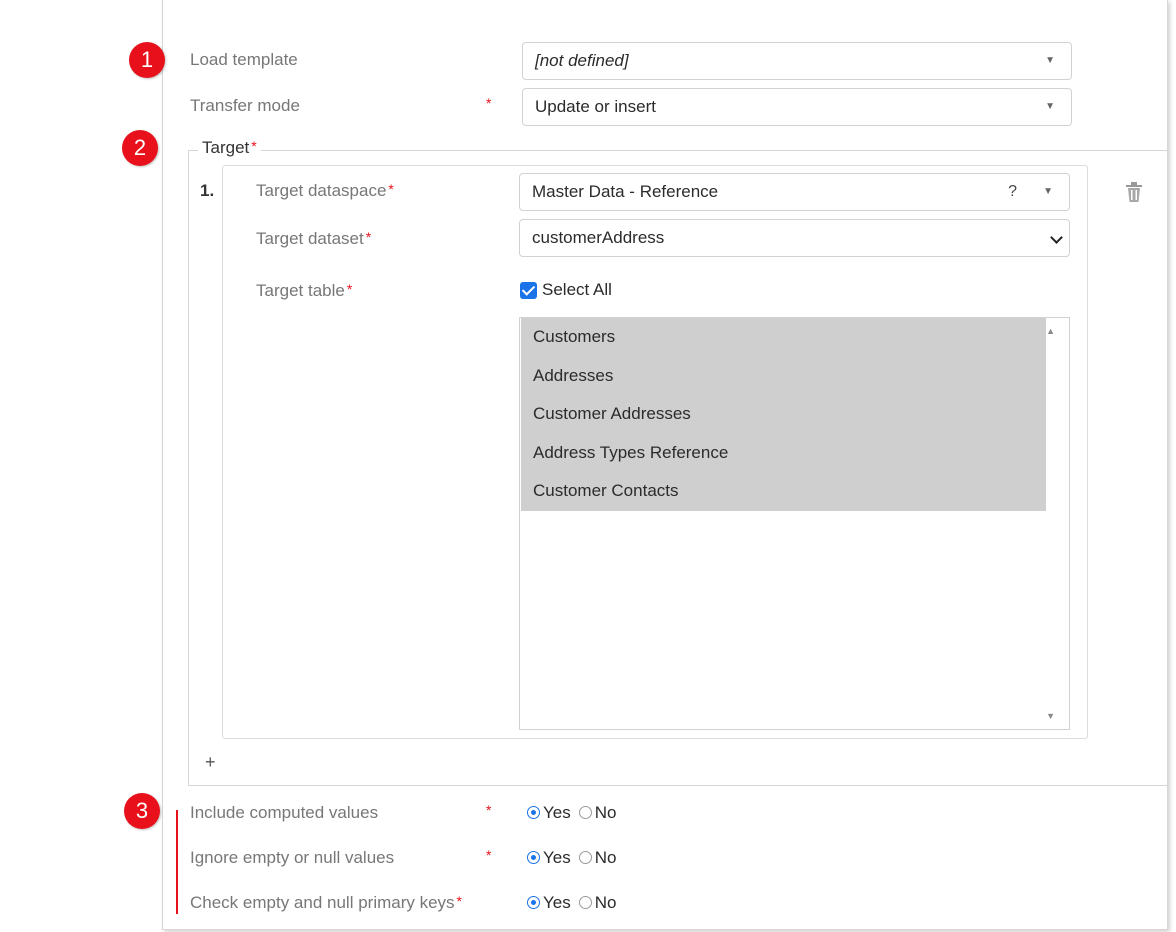  What do you see at coordinates (571, 813) in the screenshot?
I see `include-computed-radio-group: Yes No` at bounding box center [571, 813].